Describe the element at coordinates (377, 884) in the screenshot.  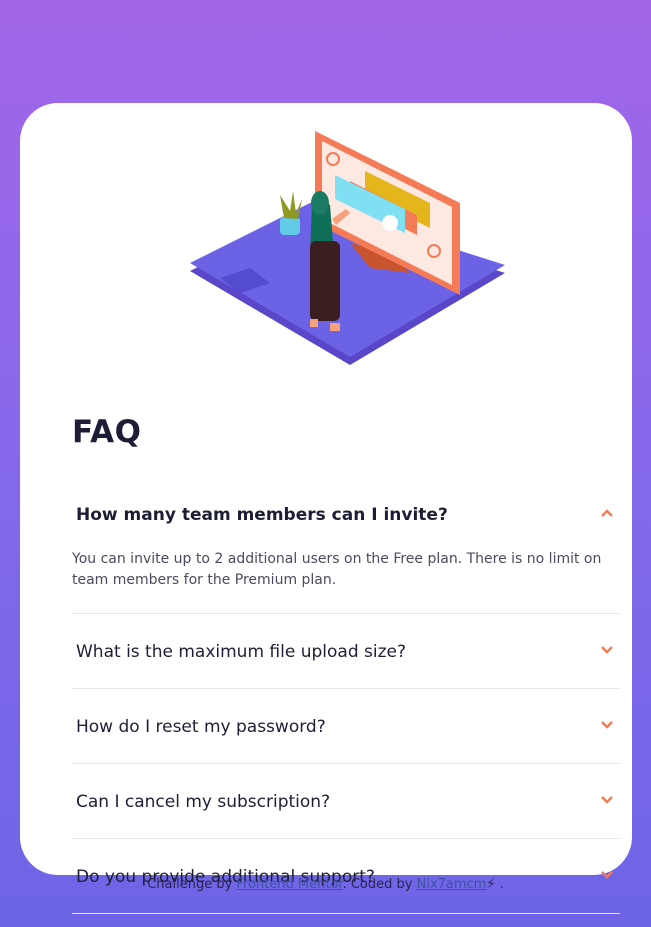
I see `attribution-middle: . Coded by` at that location.